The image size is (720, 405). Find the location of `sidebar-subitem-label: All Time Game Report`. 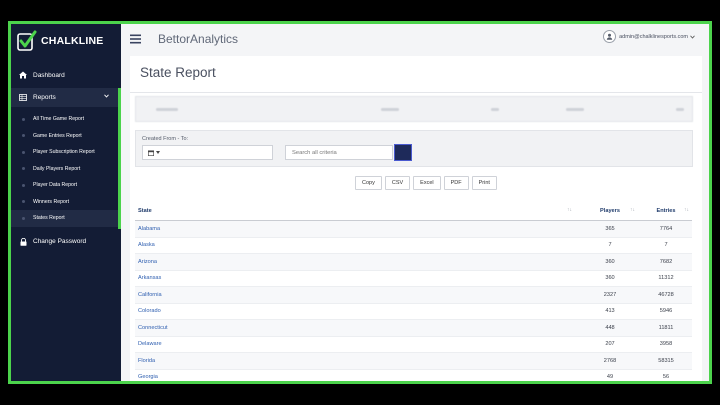

sidebar-subitem-label: All Time Game Report is located at coordinates (59, 119).